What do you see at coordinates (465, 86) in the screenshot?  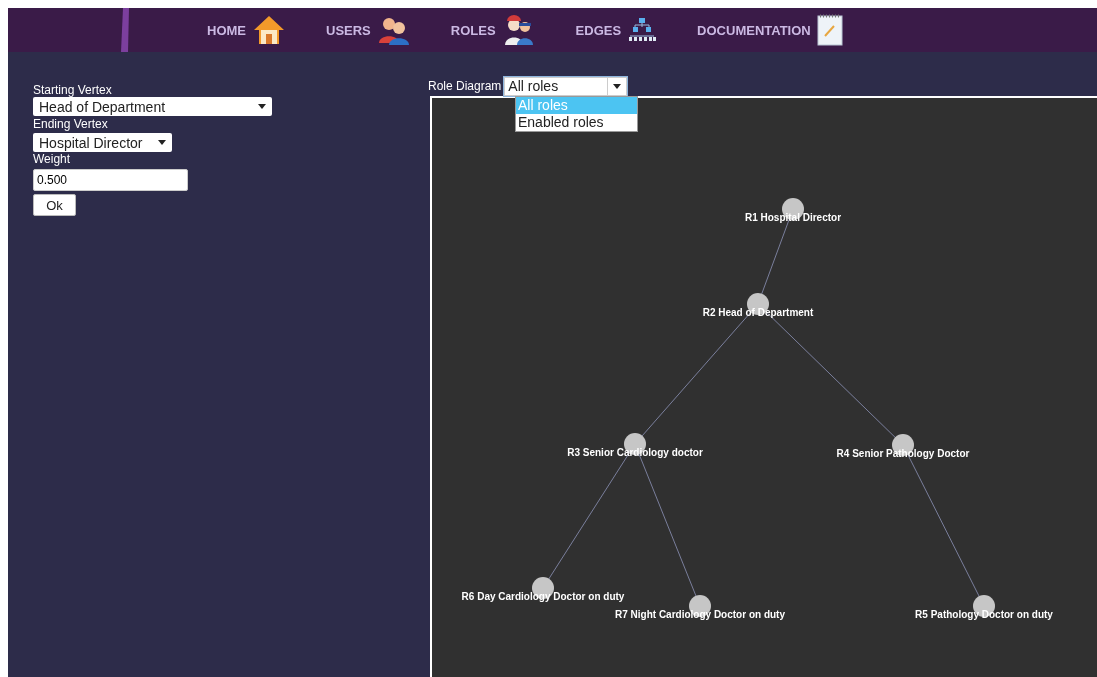 I see `role-diagram-label: Role Diagram` at bounding box center [465, 86].